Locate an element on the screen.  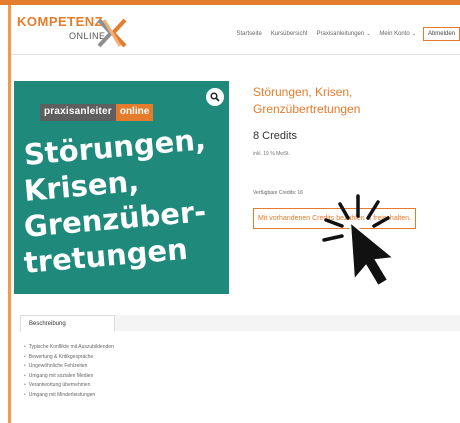
list-item: Bewertung & Kritikgespräche is located at coordinates (69, 358).